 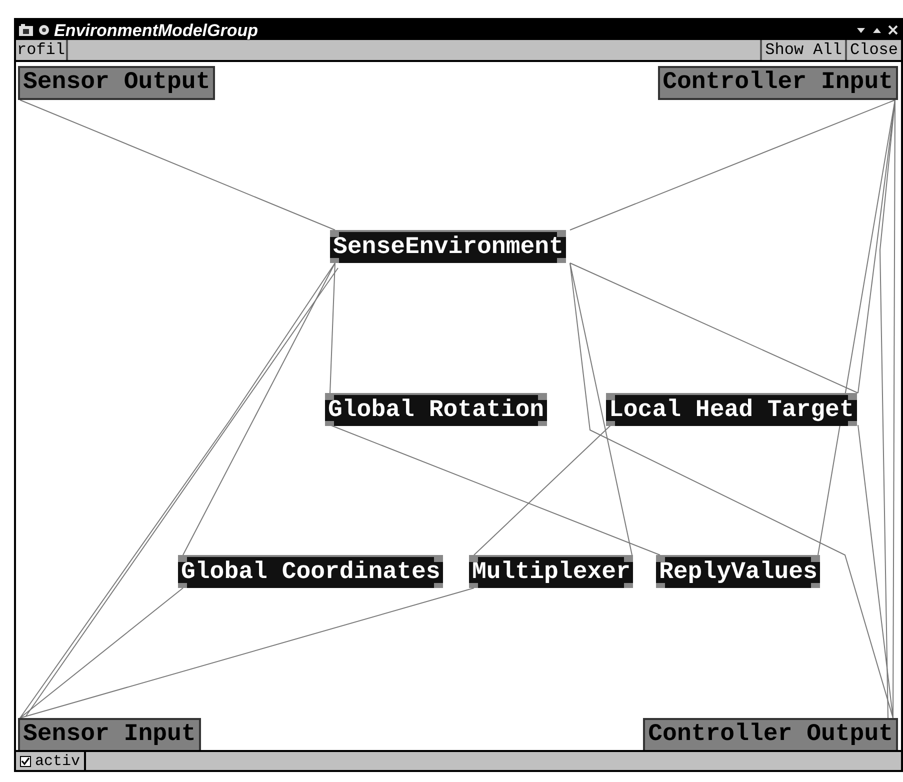 What do you see at coordinates (861, 30) in the screenshot?
I see `minimize-icon` at bounding box center [861, 30].